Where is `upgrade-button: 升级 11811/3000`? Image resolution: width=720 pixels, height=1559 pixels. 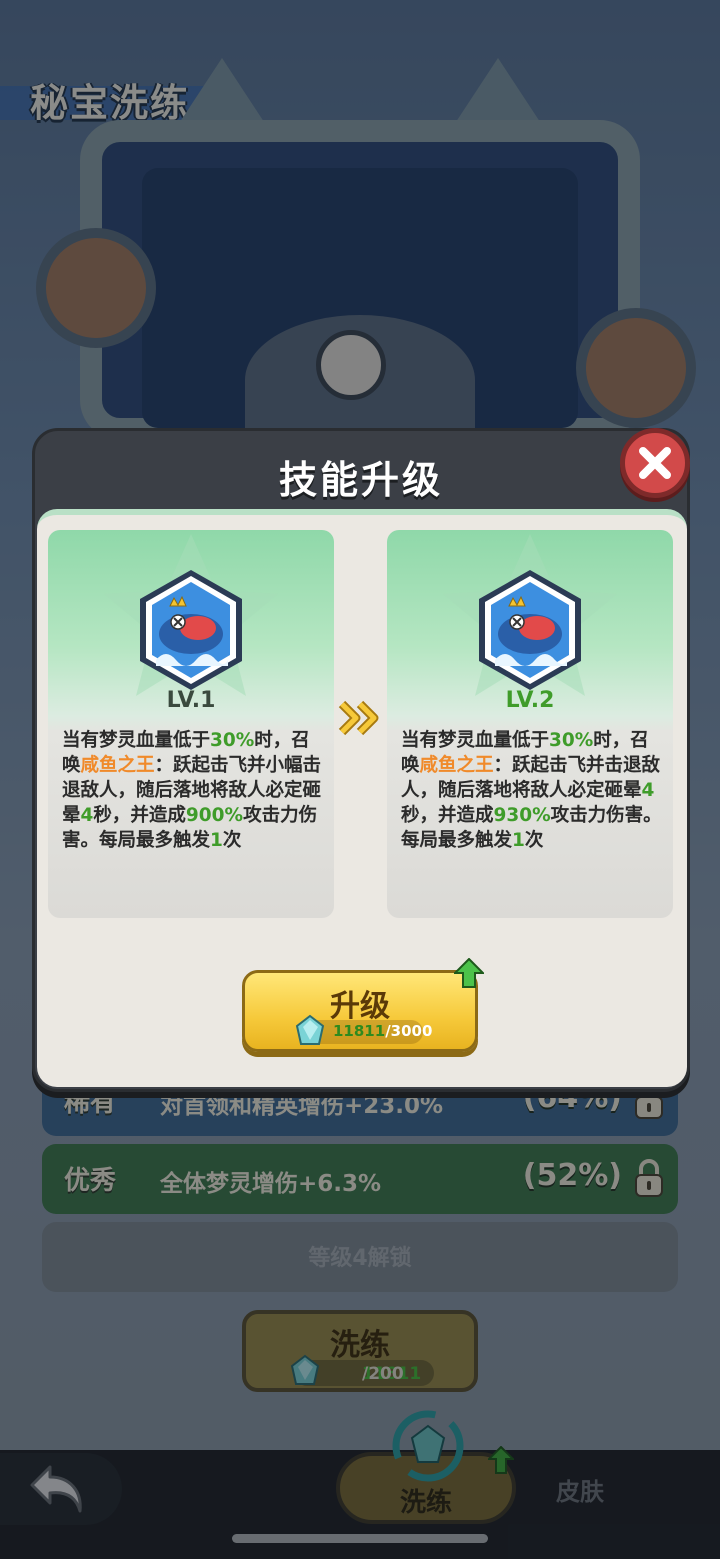
upgrade-button: 升级 11811/3000 is located at coordinates (360, 1011).